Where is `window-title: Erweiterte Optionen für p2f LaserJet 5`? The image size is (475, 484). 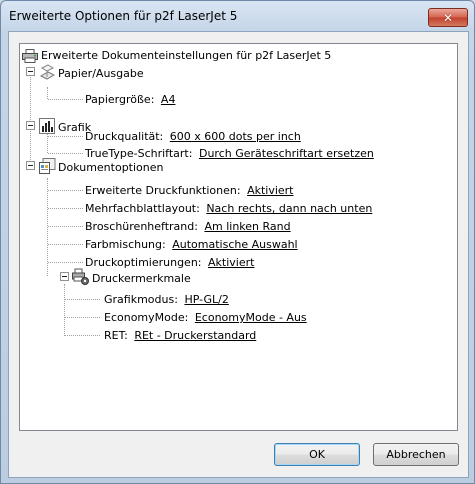 window-title: Erweiterte Optionen für p2f LaserJet 5 is located at coordinates (123, 16).